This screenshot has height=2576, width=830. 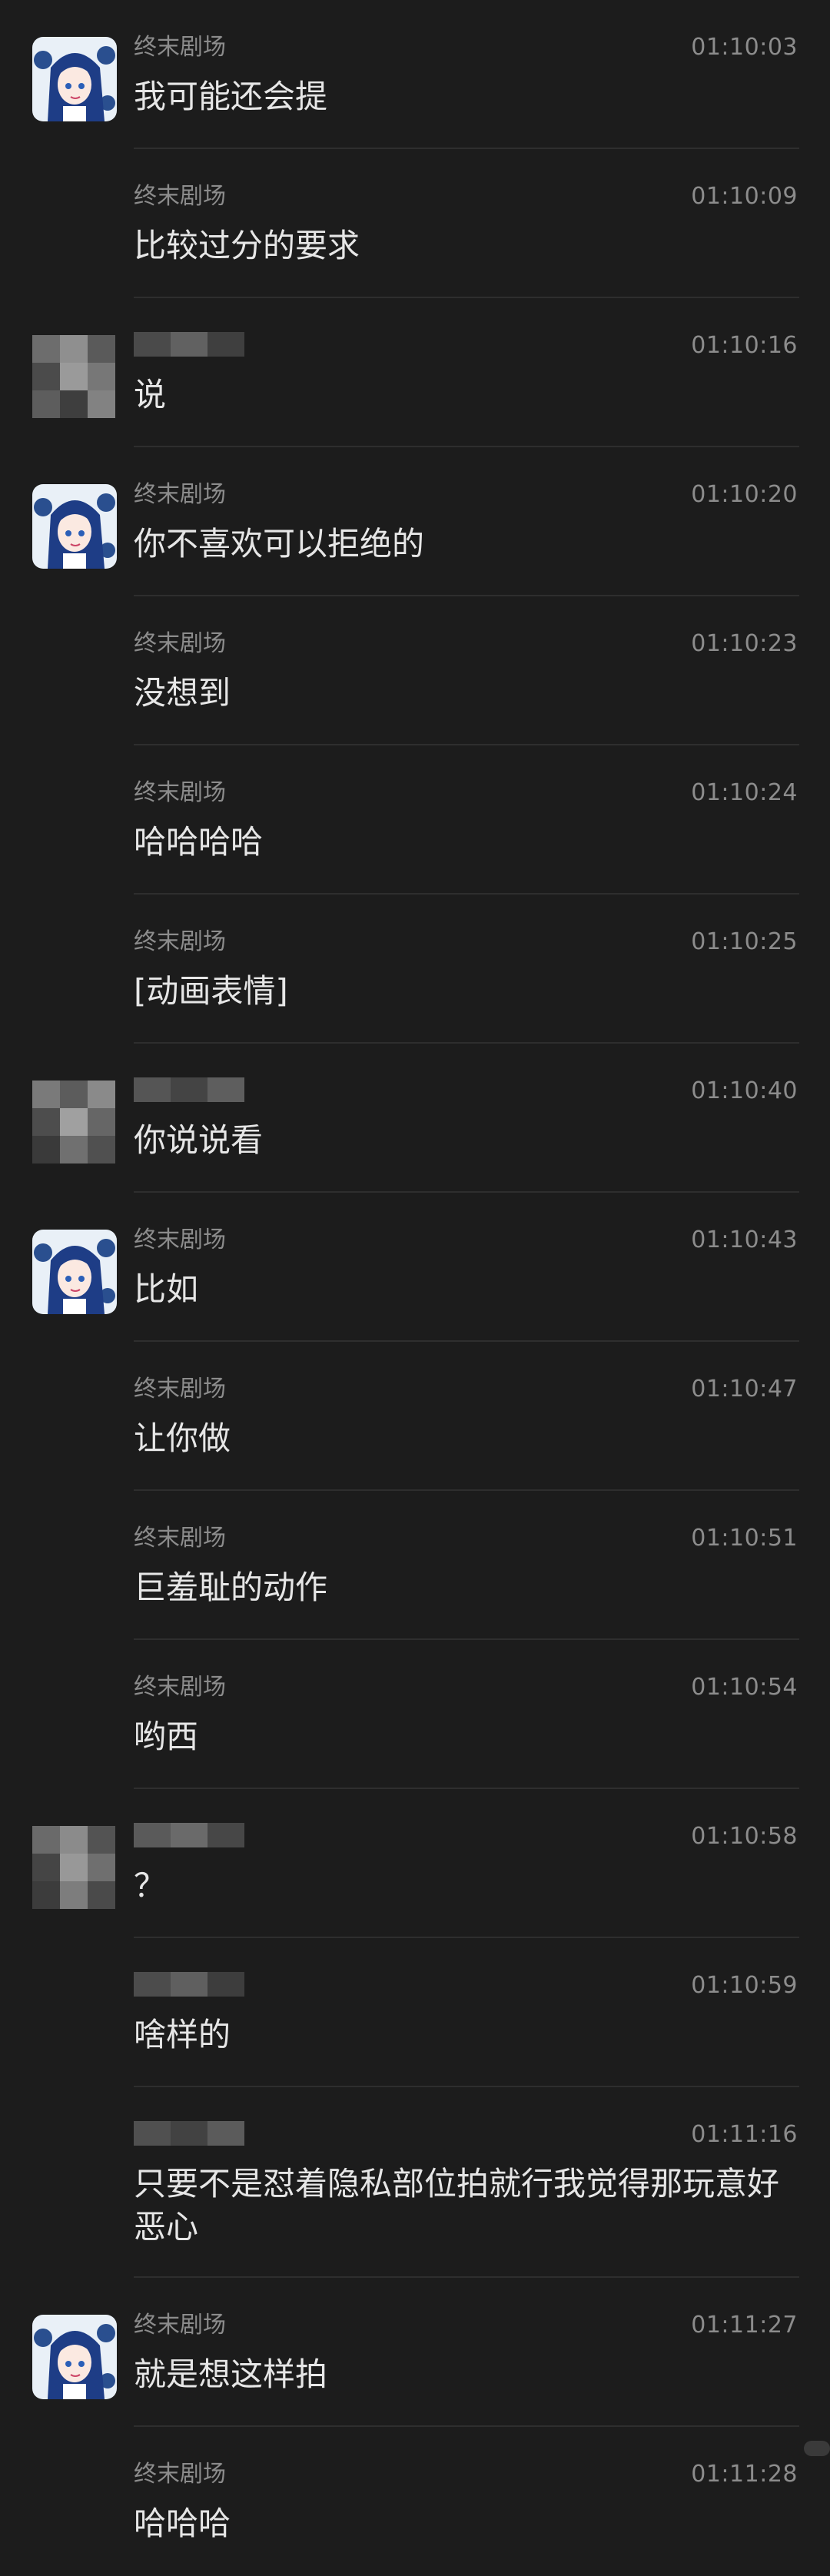 I want to click on message-item: 01:10:59 啥样的, so click(x=415, y=2012).